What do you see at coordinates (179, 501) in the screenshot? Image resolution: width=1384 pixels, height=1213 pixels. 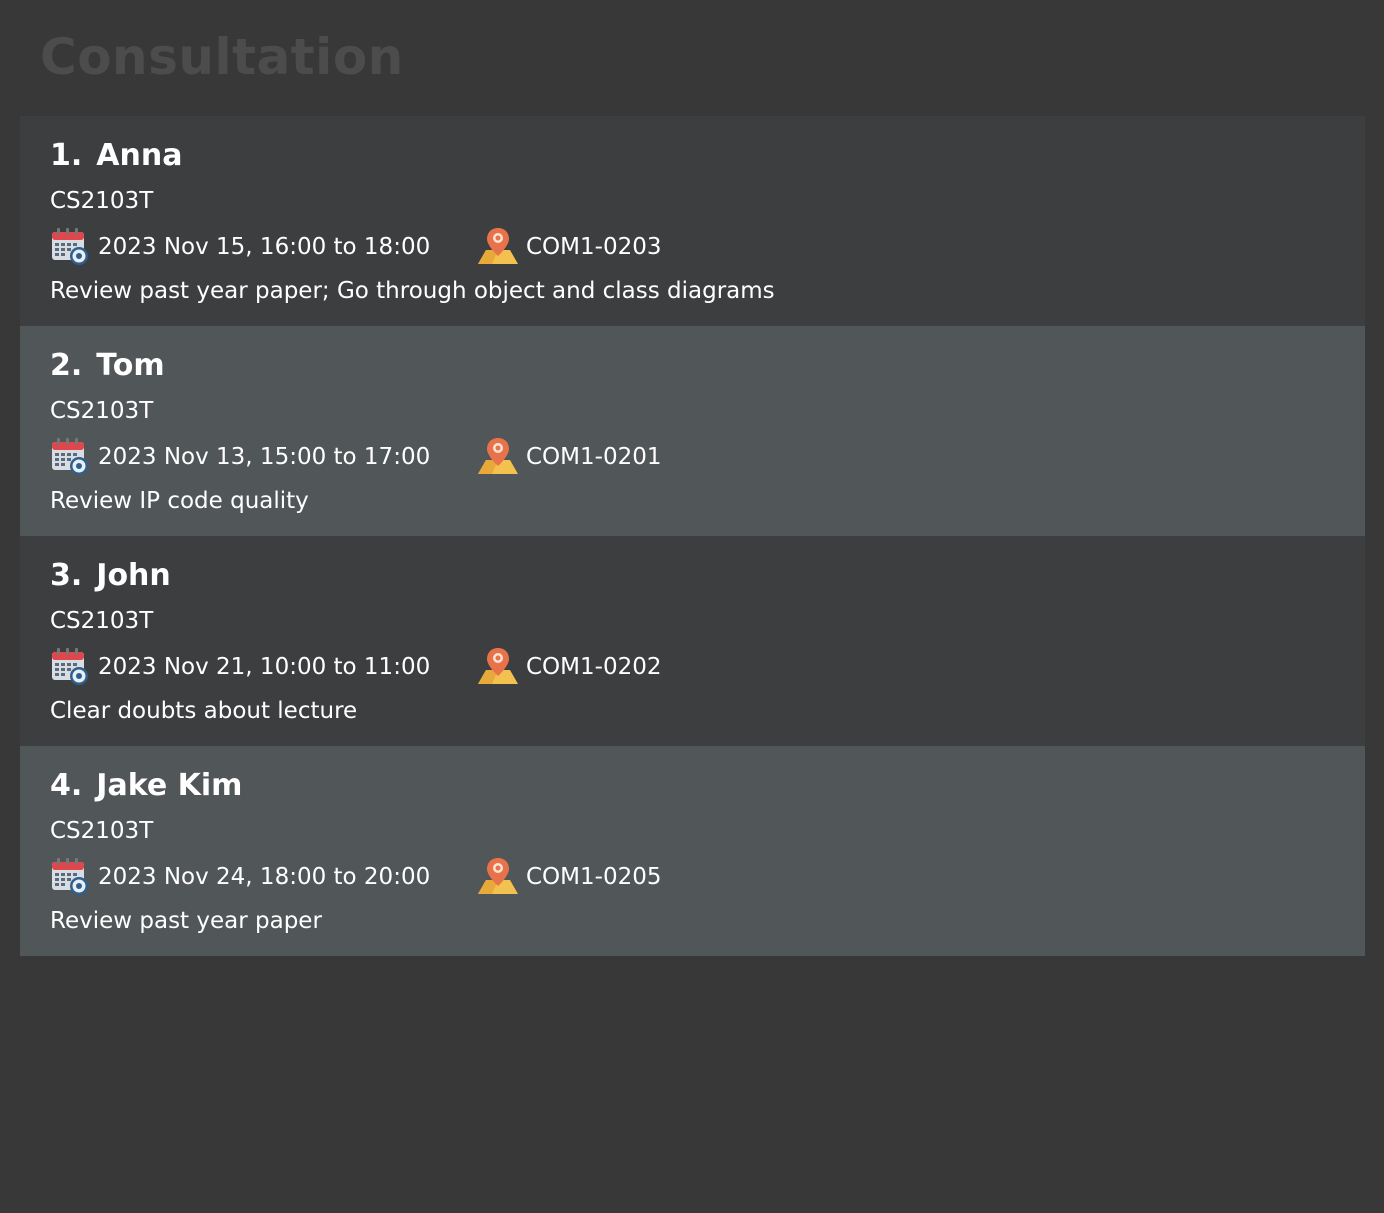 I see `consultation-description: Review IP code quality` at bounding box center [179, 501].